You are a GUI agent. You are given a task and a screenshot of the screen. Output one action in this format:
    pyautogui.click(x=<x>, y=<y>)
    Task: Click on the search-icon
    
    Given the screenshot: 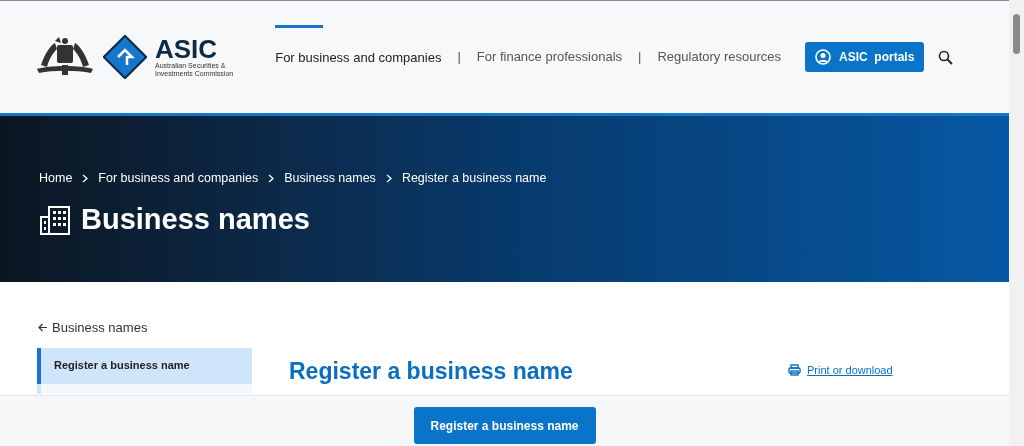 What is the action you would take?
    pyautogui.click(x=946, y=57)
    